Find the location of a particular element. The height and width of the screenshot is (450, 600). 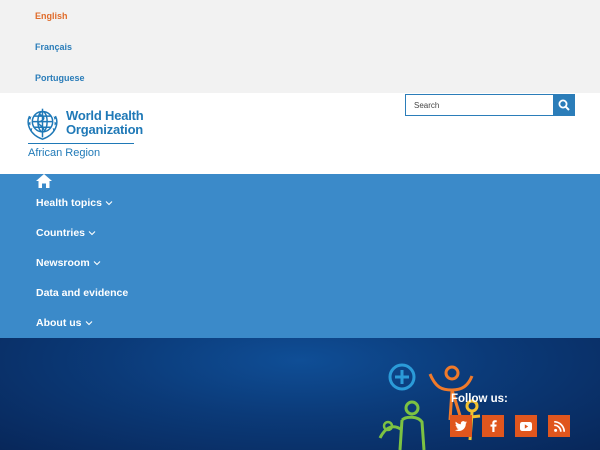

logo-region: African Region is located at coordinates (64, 153).